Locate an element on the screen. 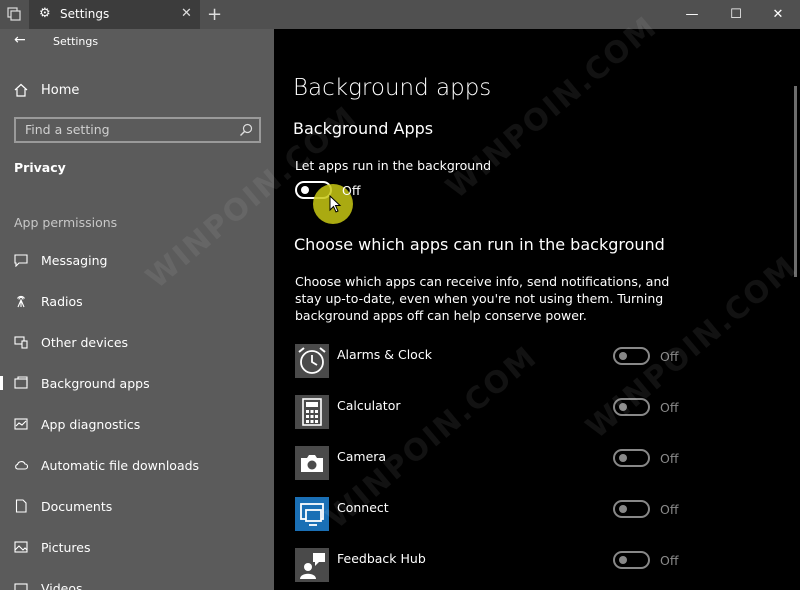 This screenshot has width=800, height=590. scrollbar is located at coordinates (795, 181).